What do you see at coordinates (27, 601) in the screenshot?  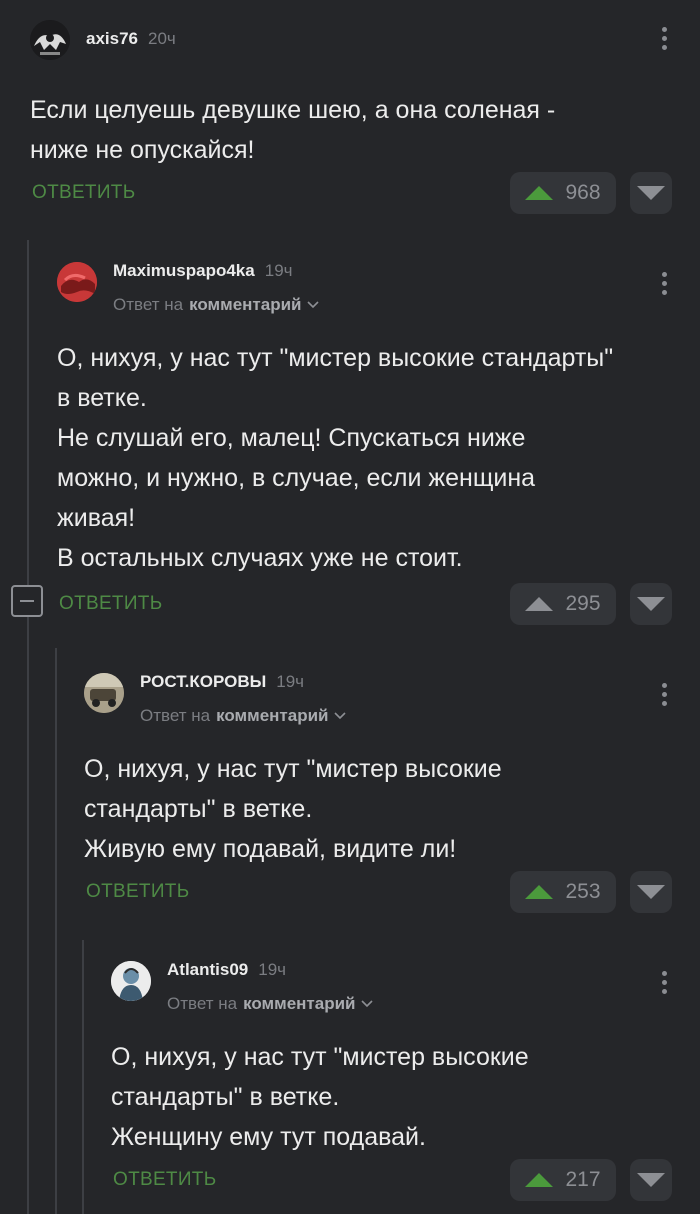 I see `collapse-thread-icon` at bounding box center [27, 601].